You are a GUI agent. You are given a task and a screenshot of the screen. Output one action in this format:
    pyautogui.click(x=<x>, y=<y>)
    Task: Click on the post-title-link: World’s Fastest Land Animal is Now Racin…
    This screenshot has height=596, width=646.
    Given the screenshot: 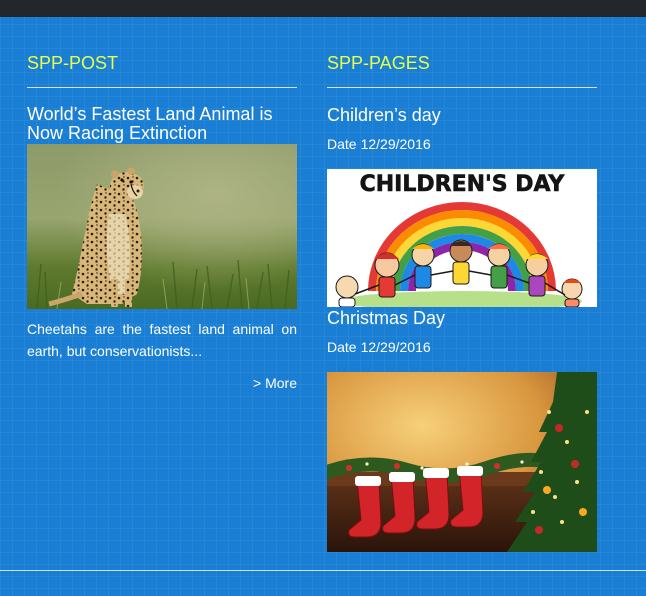 What is the action you would take?
    pyautogui.click(x=162, y=124)
    